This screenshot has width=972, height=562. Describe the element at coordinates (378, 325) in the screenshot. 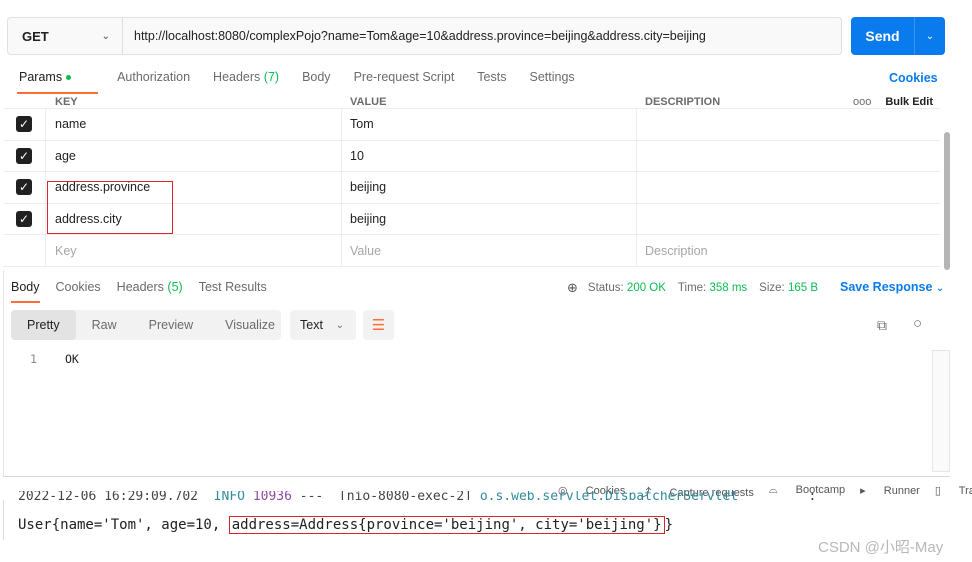

I see `wrap-lines-icon: ☰` at that location.